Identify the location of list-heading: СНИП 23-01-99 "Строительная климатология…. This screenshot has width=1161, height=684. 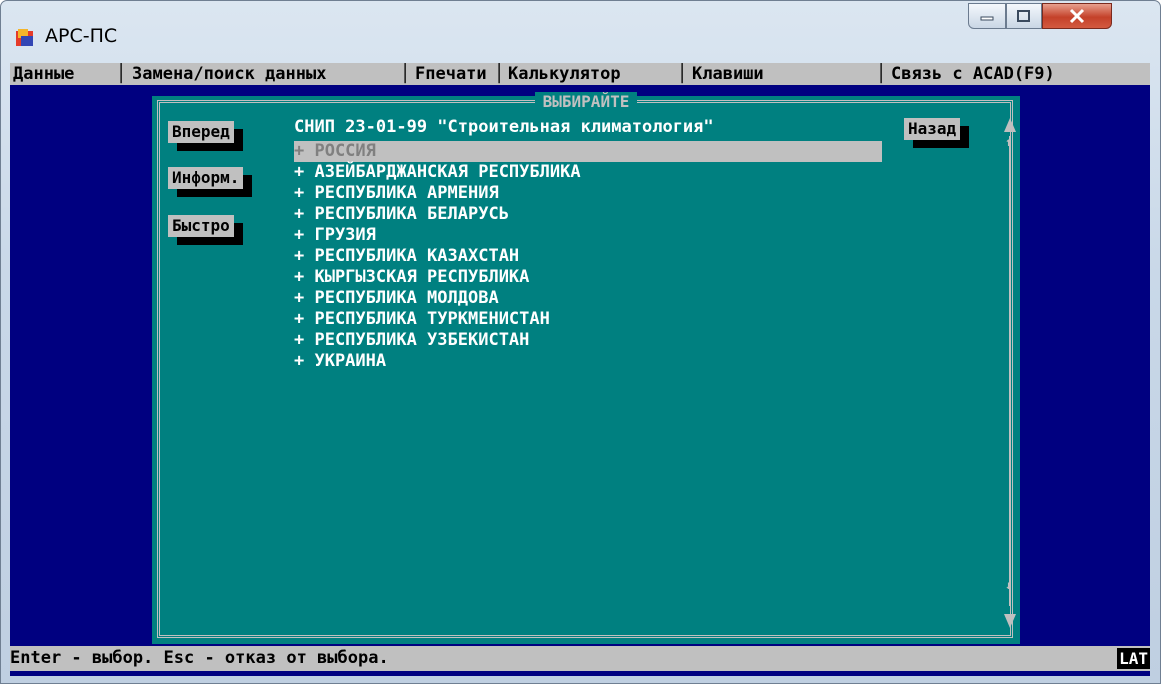
(504, 127).